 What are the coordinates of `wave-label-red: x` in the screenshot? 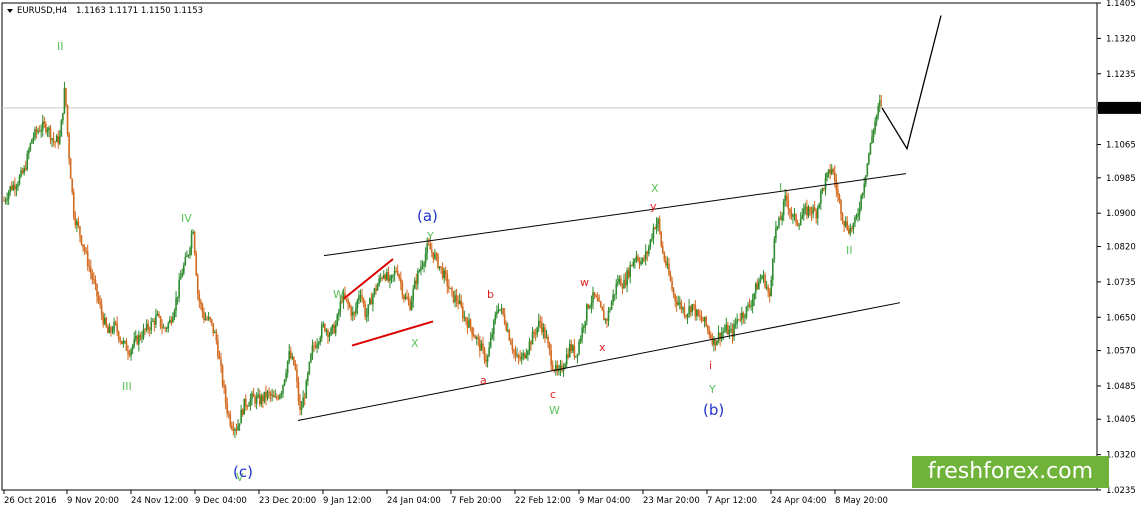 It's located at (602, 347).